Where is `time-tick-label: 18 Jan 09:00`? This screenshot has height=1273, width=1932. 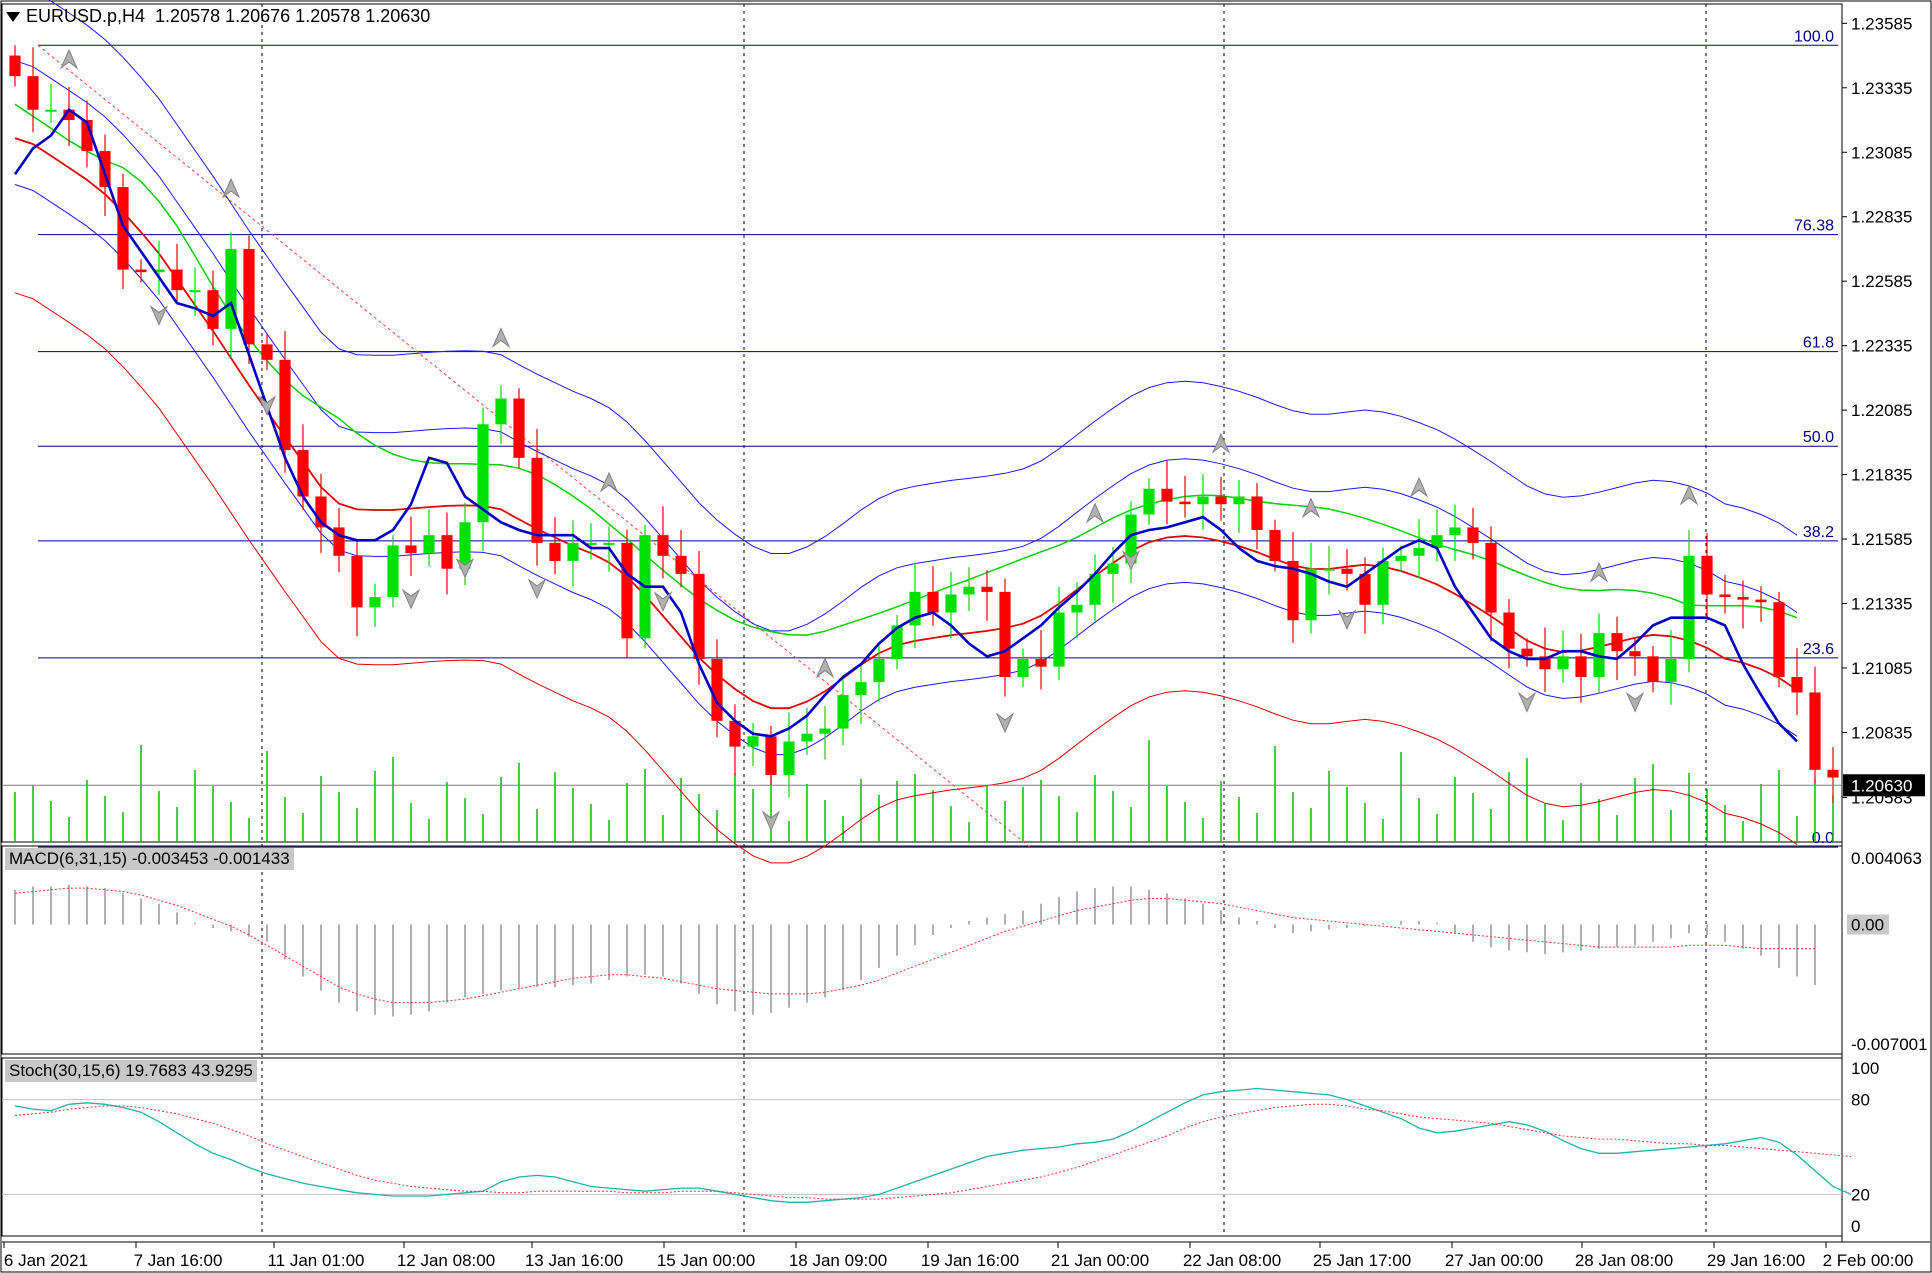
time-tick-label: 18 Jan 09:00 is located at coordinates (838, 1260).